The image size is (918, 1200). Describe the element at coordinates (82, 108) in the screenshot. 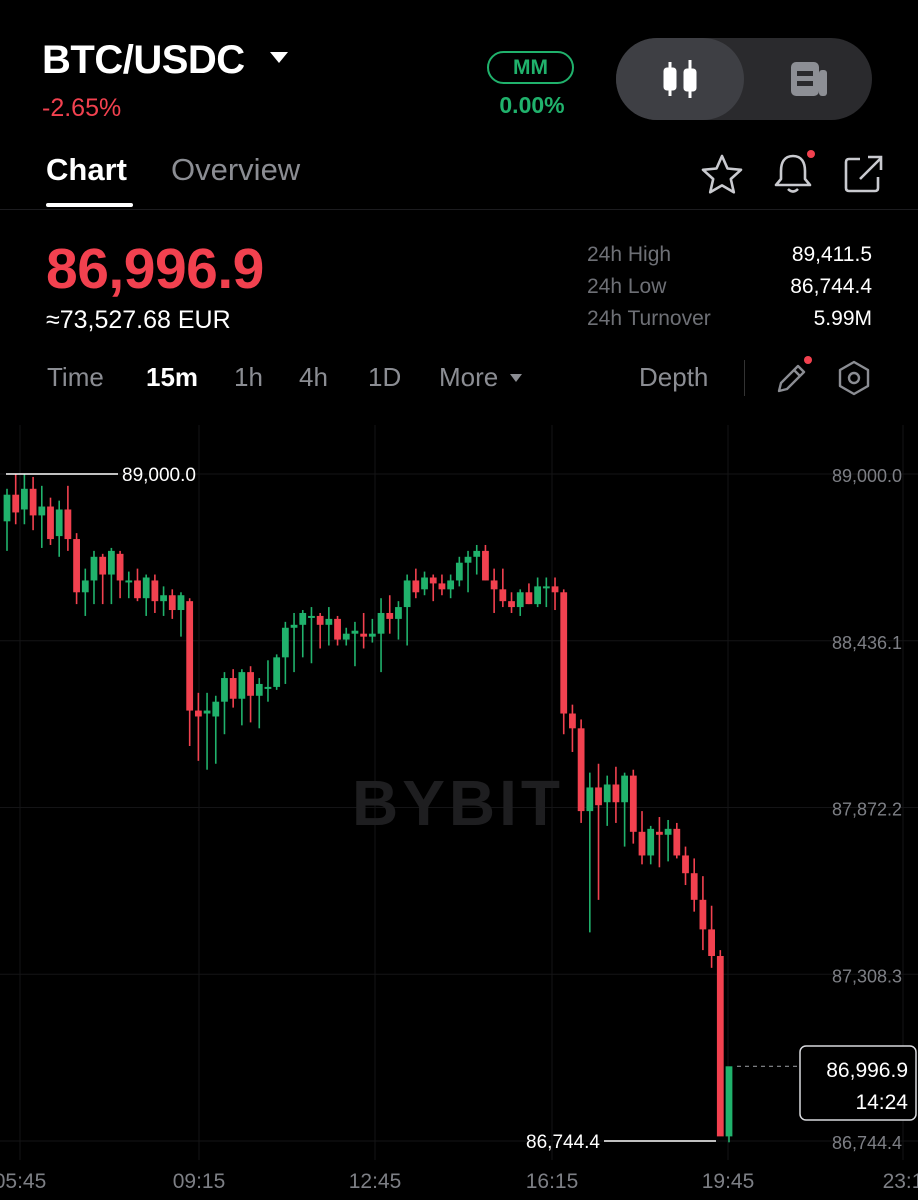

I see `price-change-percent: -2.65%` at that location.